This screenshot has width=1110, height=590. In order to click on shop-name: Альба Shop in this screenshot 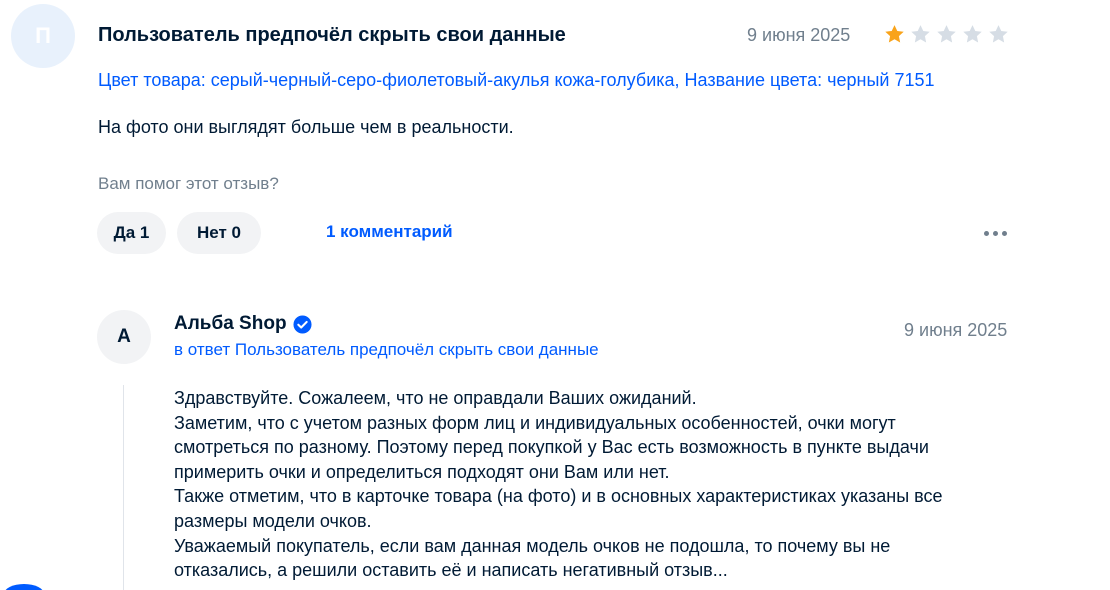, I will do `click(230, 323)`.